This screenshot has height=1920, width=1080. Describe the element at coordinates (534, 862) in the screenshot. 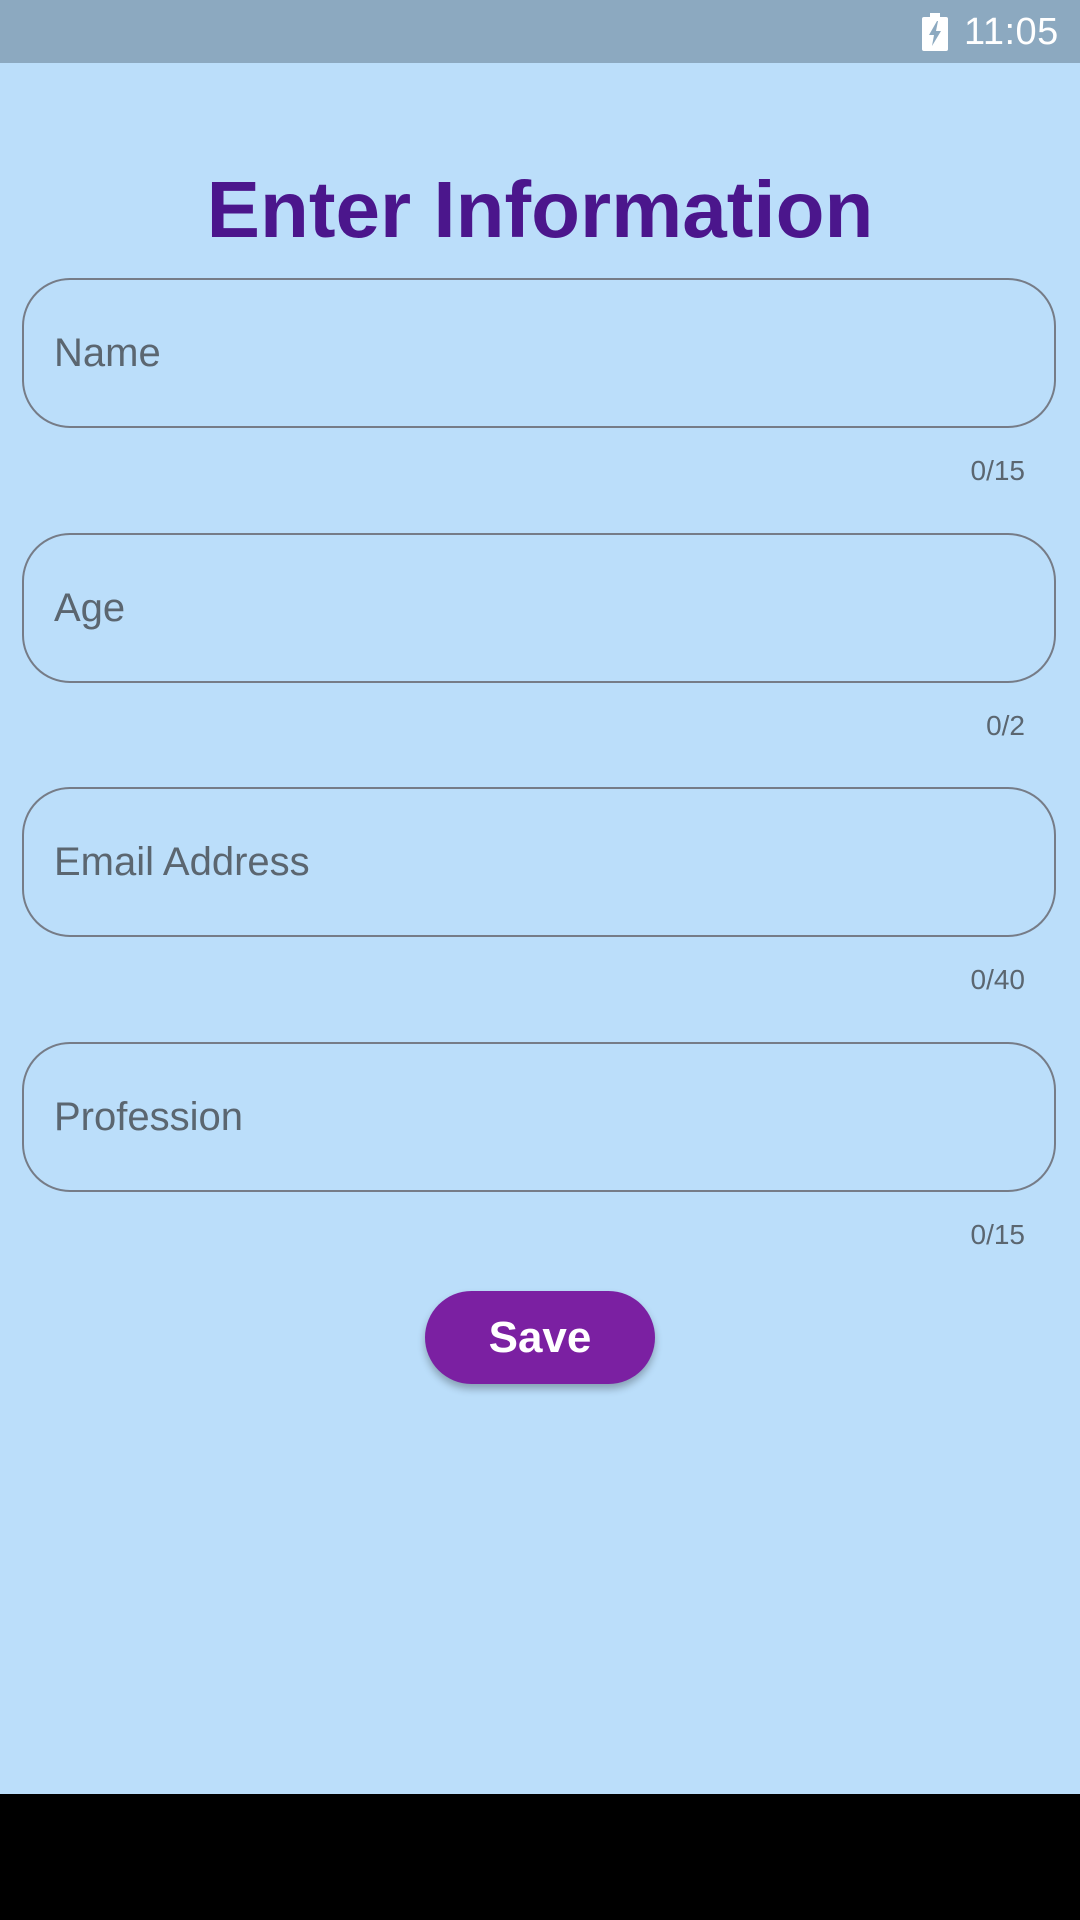

I see `email-input` at that location.